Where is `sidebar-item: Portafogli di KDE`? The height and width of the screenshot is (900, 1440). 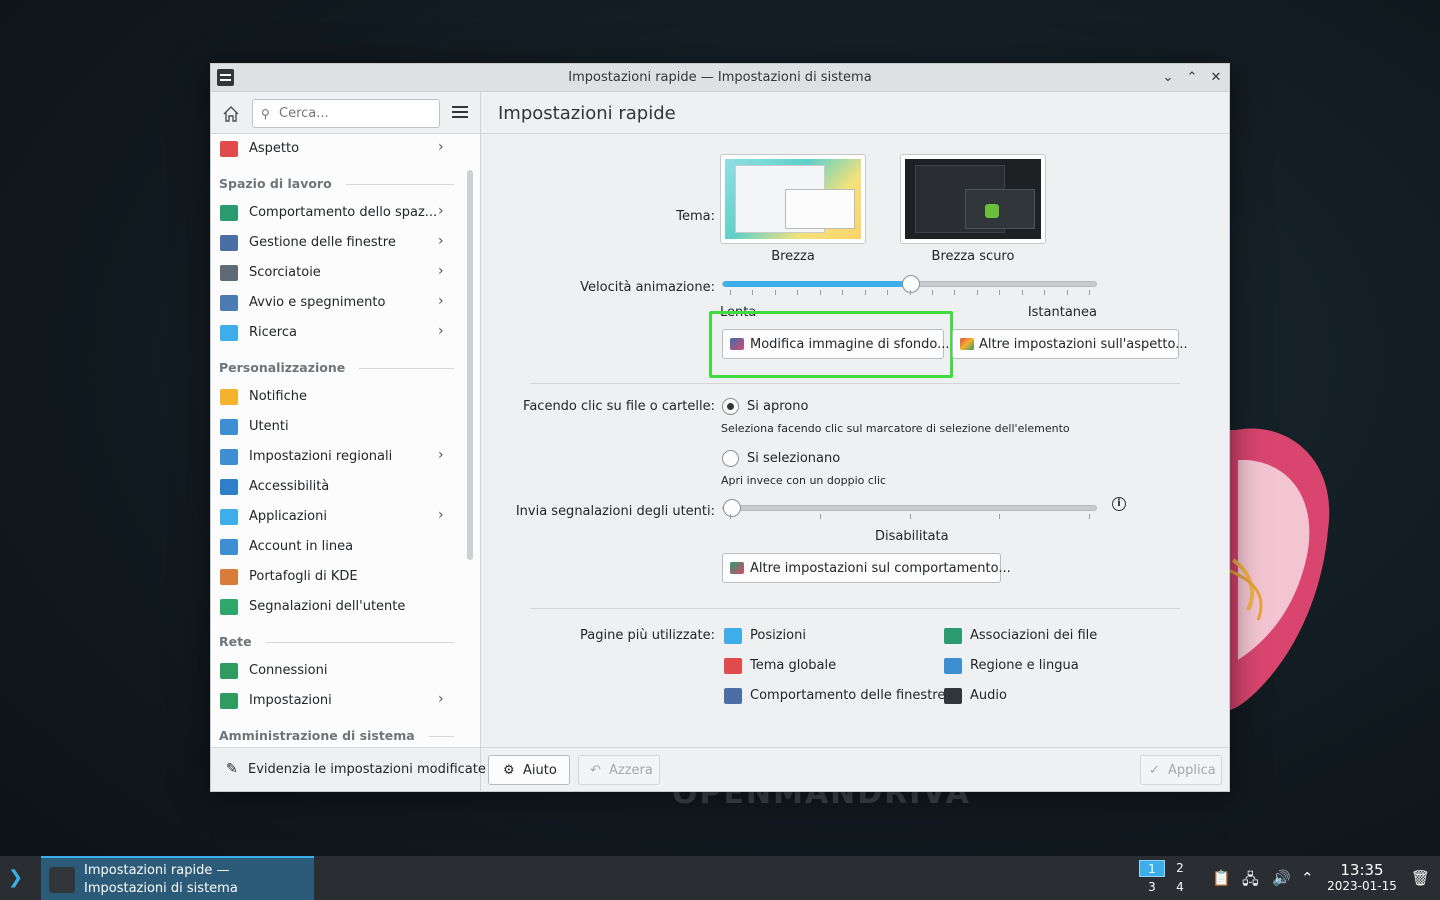
sidebar-item: Portafogli di KDE is located at coordinates (338, 577).